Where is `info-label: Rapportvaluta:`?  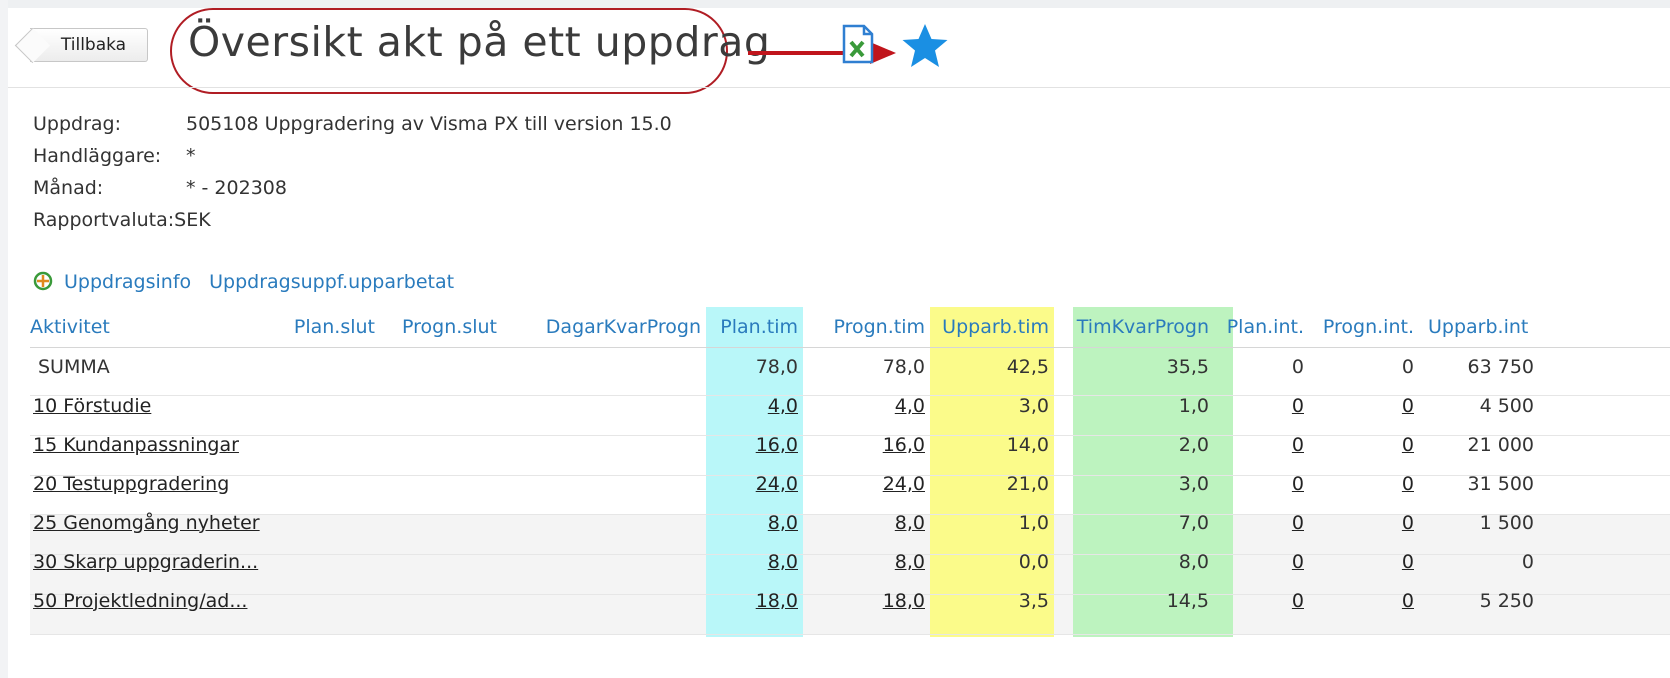
info-label: Rapportvaluta: is located at coordinates (104, 220).